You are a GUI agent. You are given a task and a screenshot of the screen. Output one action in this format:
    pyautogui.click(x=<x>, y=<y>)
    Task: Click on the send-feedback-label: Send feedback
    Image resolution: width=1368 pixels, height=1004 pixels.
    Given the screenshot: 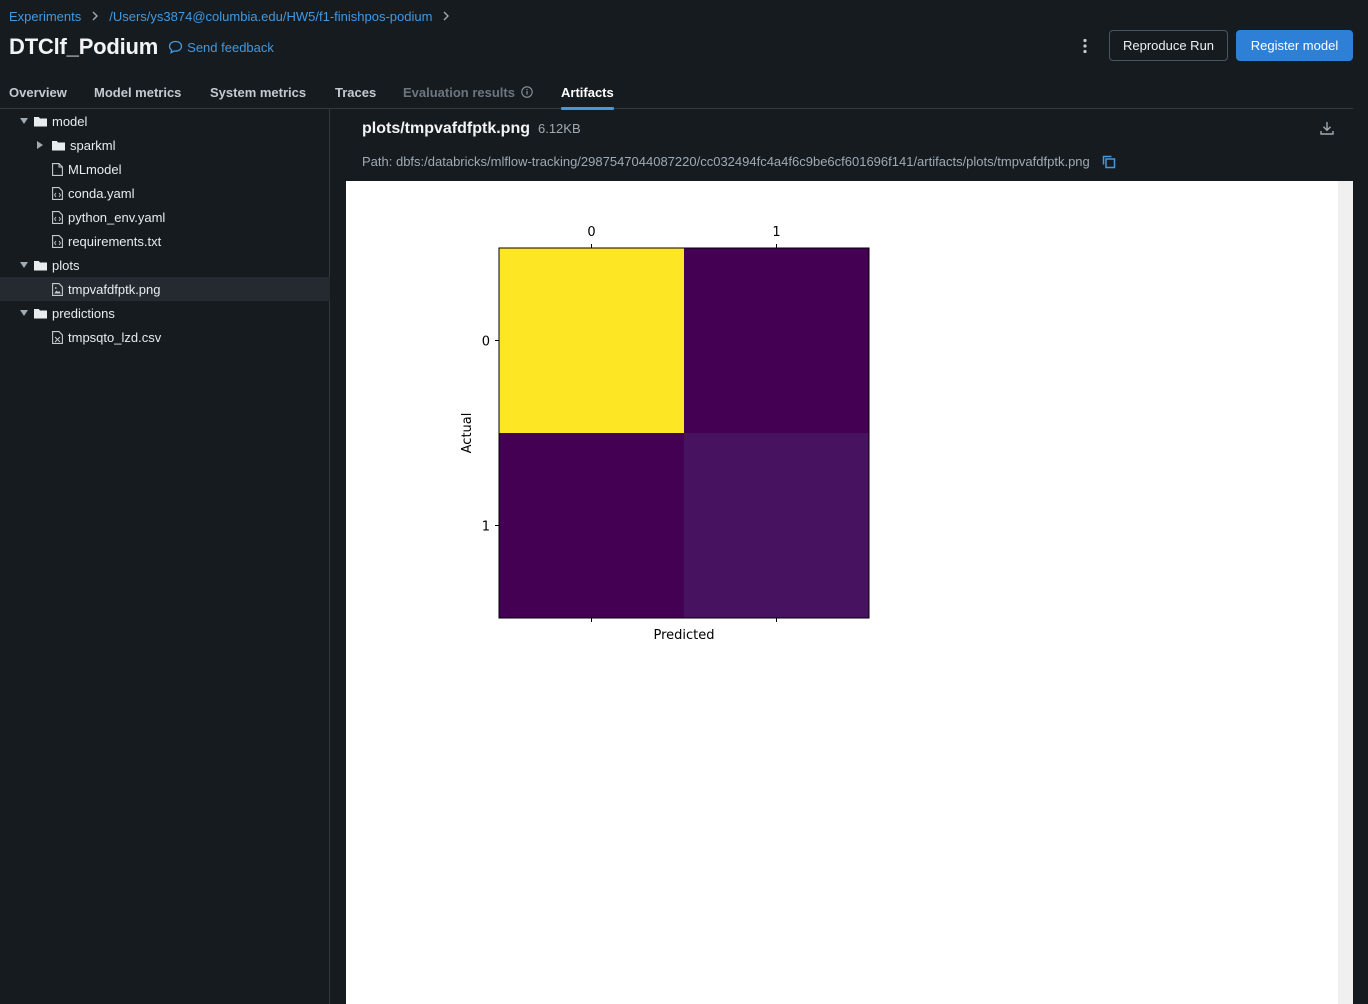 What is the action you would take?
    pyautogui.click(x=230, y=47)
    